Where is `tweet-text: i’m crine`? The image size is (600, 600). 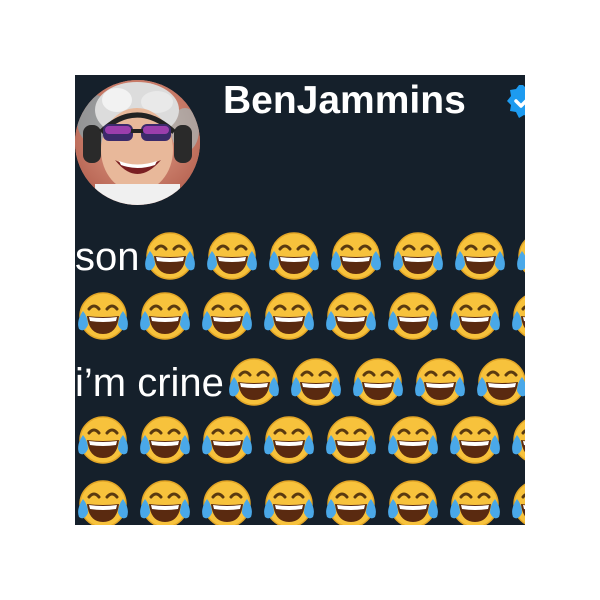 tweet-text: i’m crine is located at coordinates (149, 382).